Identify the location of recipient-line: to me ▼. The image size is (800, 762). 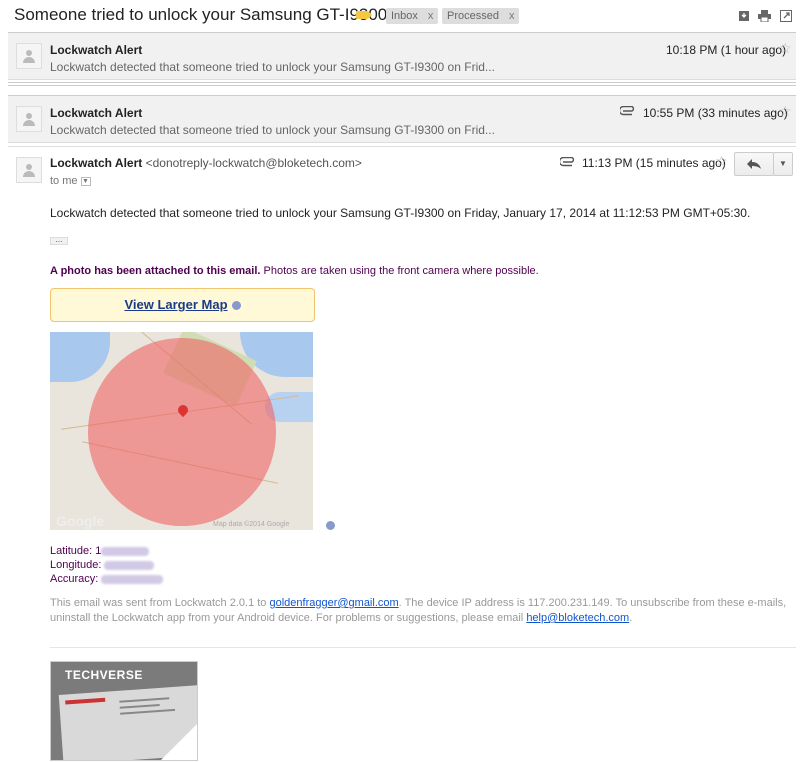
(70, 181).